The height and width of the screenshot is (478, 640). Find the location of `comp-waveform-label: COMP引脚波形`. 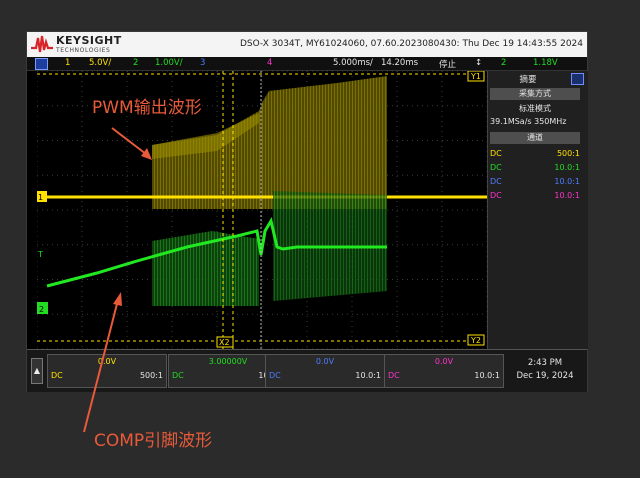

comp-waveform-label: COMP引脚波形 is located at coordinates (153, 441).